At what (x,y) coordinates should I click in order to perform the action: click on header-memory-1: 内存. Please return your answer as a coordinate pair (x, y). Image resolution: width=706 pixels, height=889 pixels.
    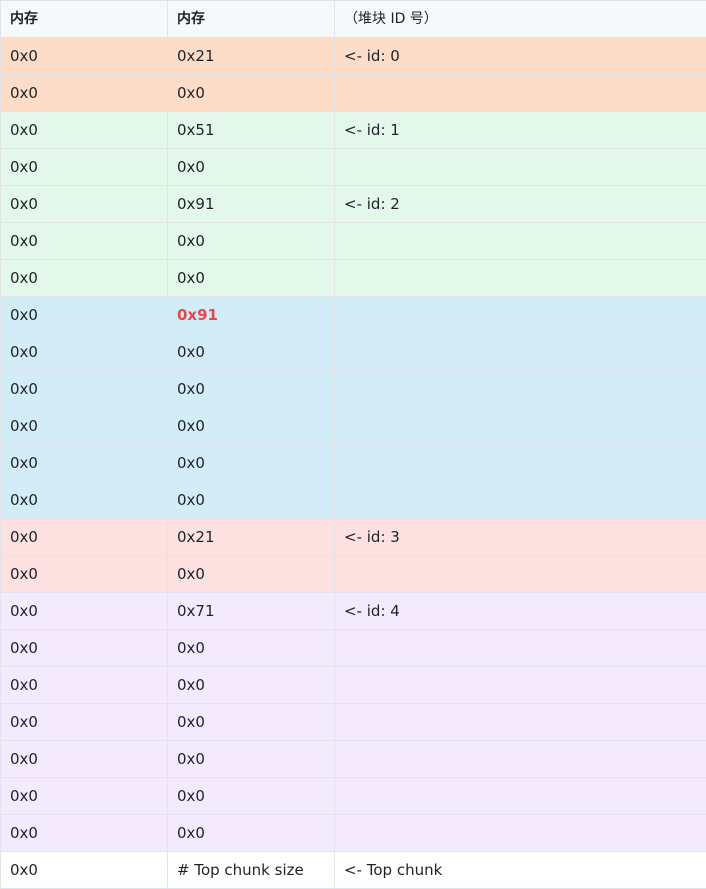
    Looking at the image, I should click on (84, 19).